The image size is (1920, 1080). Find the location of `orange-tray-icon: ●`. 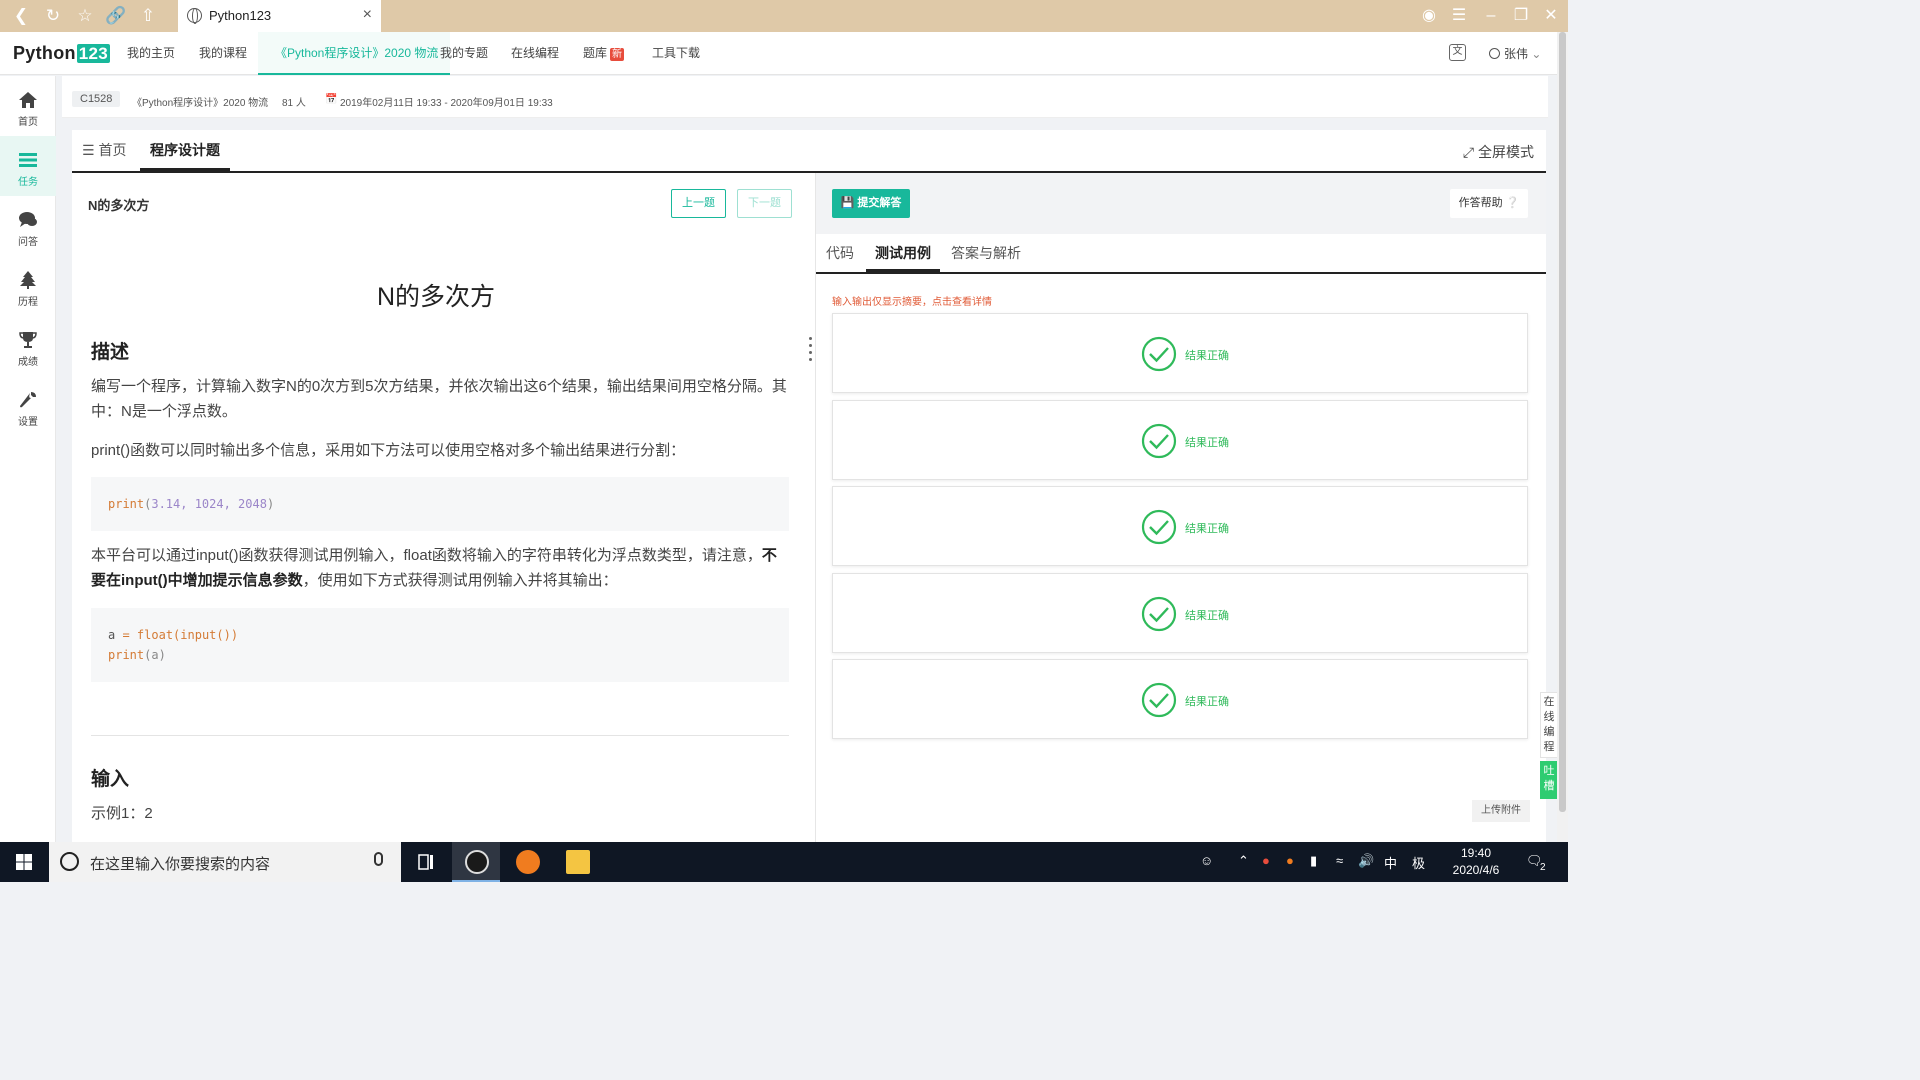

orange-tray-icon: ● is located at coordinates (1290, 860).